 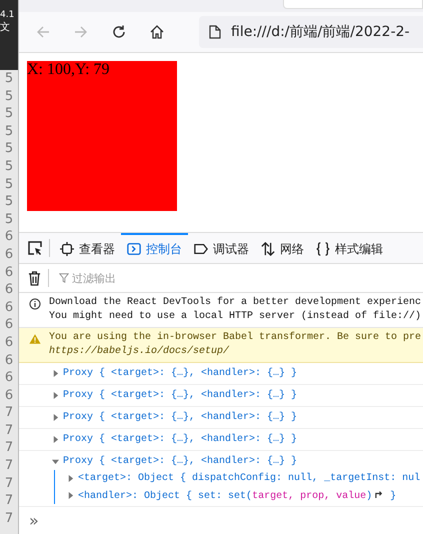 I want to click on object-property: <handler>: Object { set: set(target, prop, value) }, so click(x=237, y=495).